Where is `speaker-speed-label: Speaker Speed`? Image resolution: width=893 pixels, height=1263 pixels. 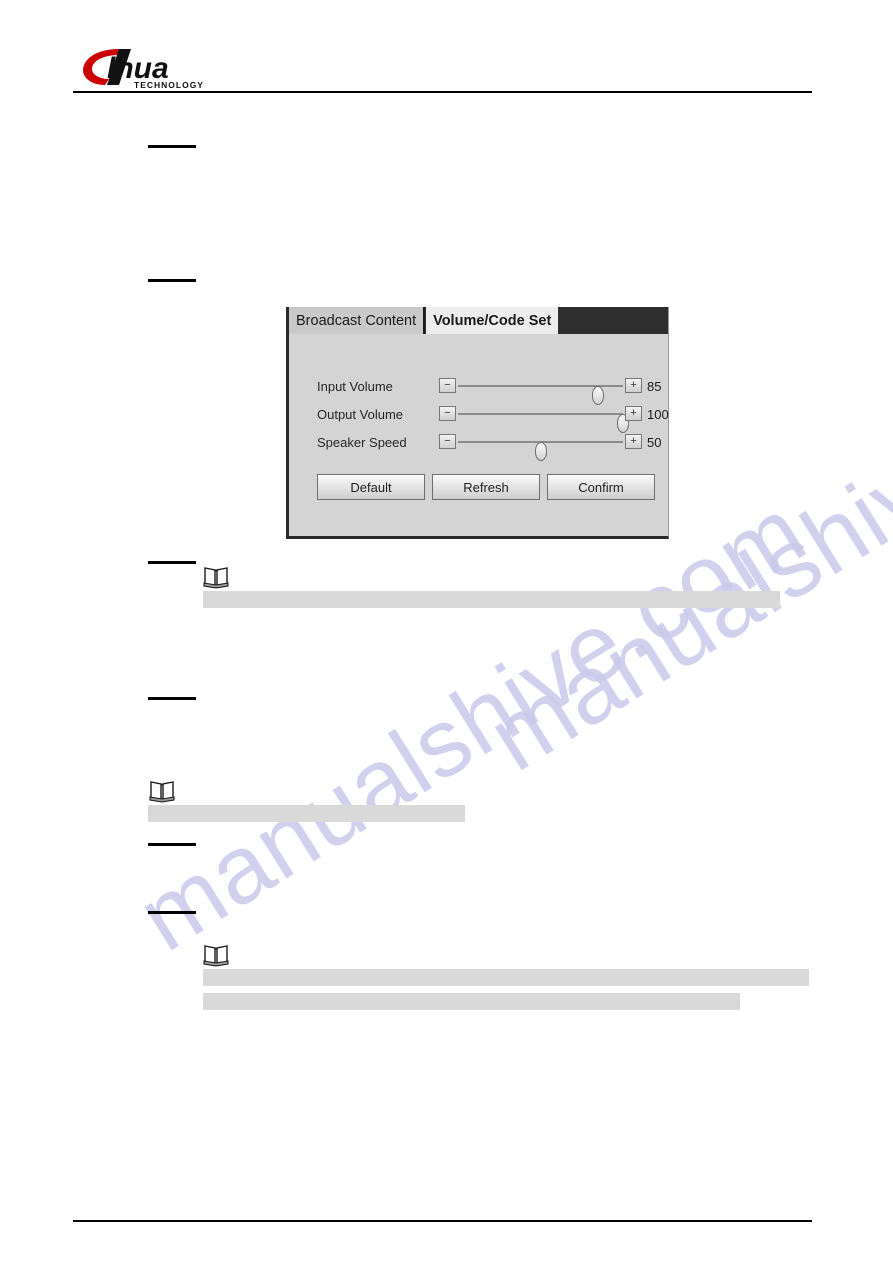
speaker-speed-label: Speaker Speed is located at coordinates (362, 442).